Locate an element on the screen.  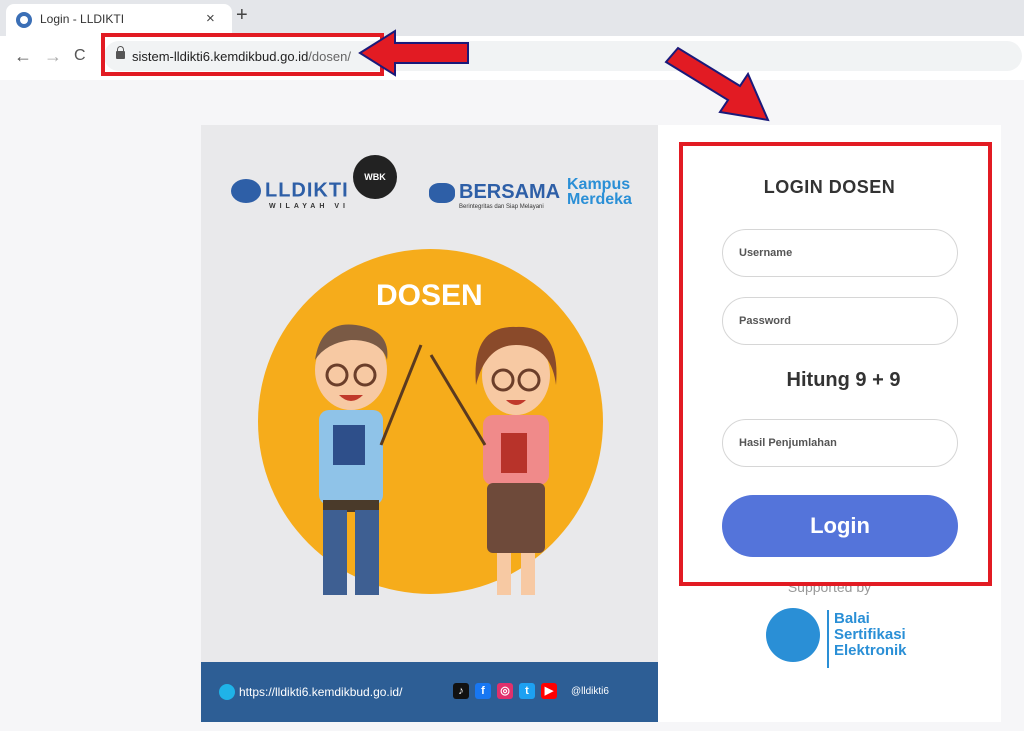
arrow-left-icon is located at coordinates (413, 53).